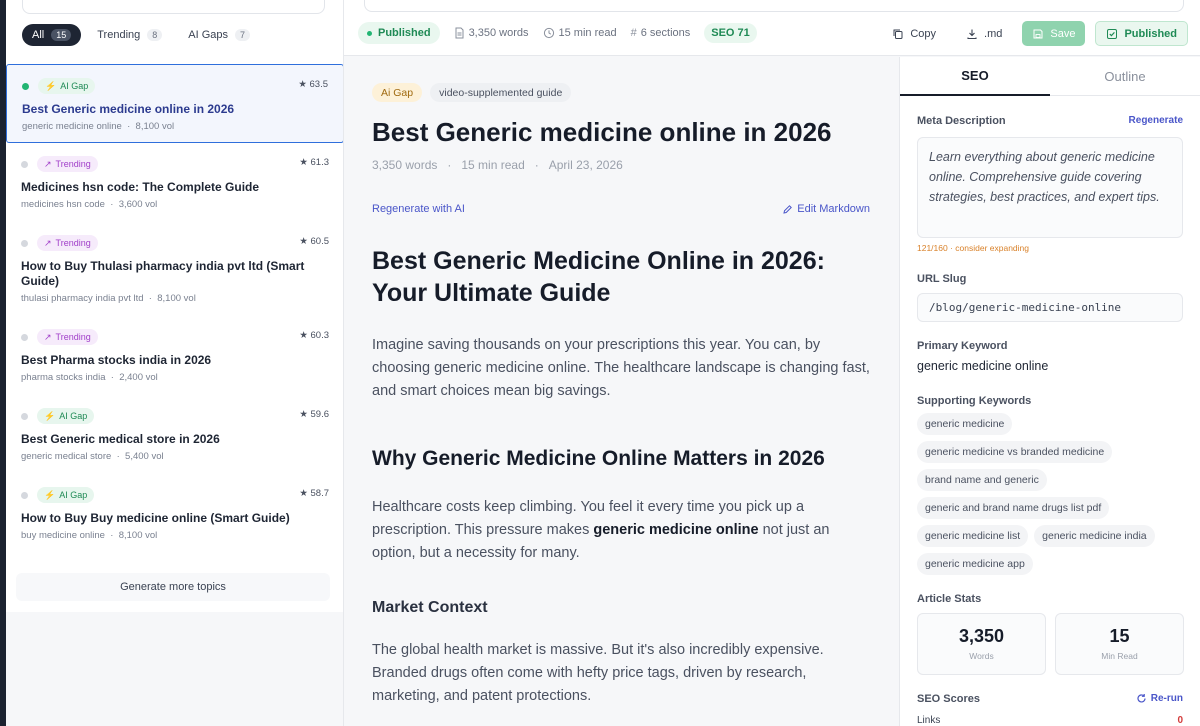 The width and height of the screenshot is (1200, 726). What do you see at coordinates (1141, 698) in the screenshot?
I see `refresh-icon` at bounding box center [1141, 698].